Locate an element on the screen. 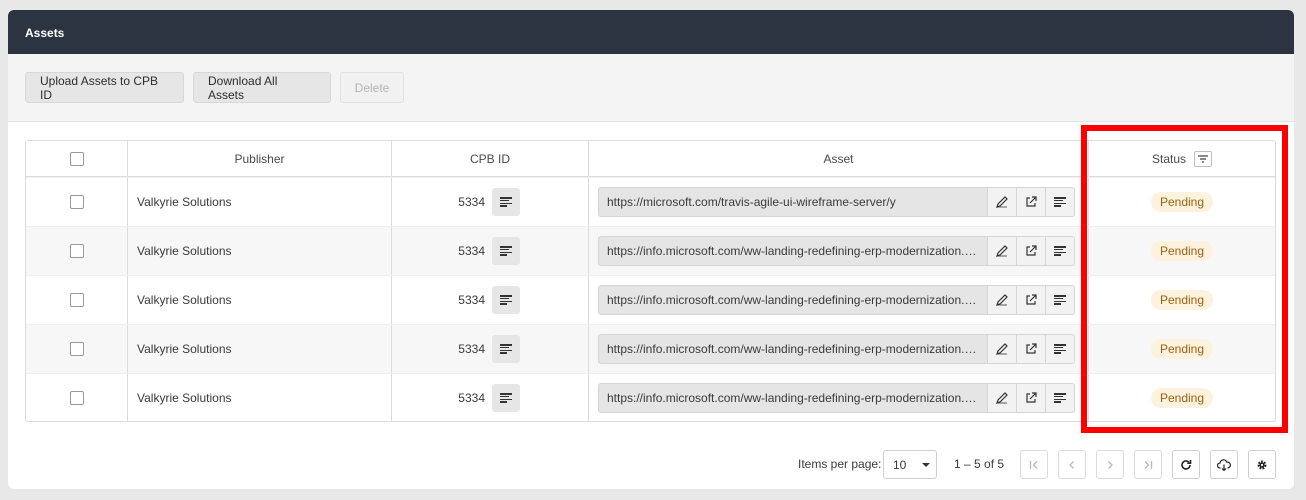 The image size is (1306, 500). refresh-button is located at coordinates (1186, 464).